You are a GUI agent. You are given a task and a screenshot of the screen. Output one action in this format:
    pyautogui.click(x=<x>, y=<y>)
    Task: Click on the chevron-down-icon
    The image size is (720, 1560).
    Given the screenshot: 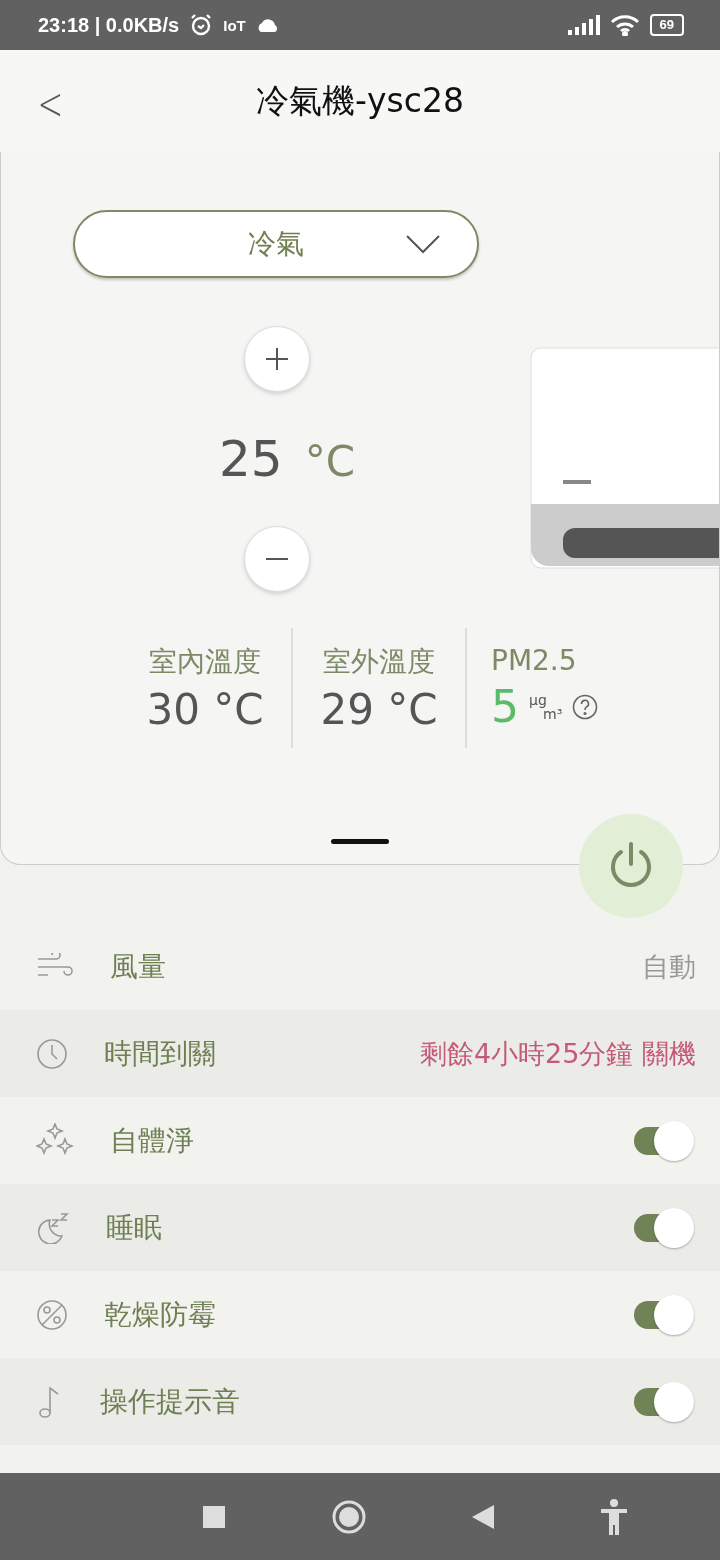 What is the action you would take?
    pyautogui.click(x=423, y=244)
    